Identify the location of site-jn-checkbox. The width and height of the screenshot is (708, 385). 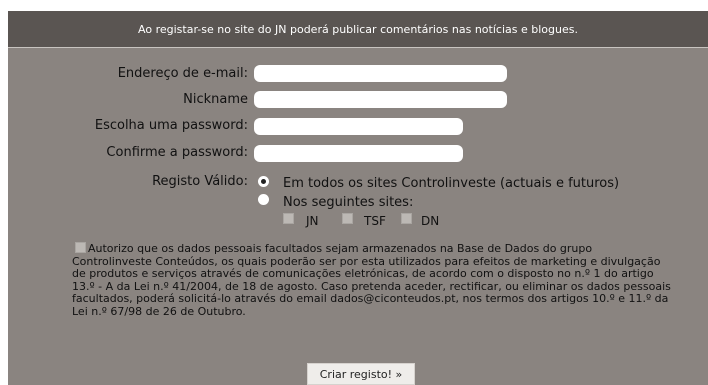
(288, 218).